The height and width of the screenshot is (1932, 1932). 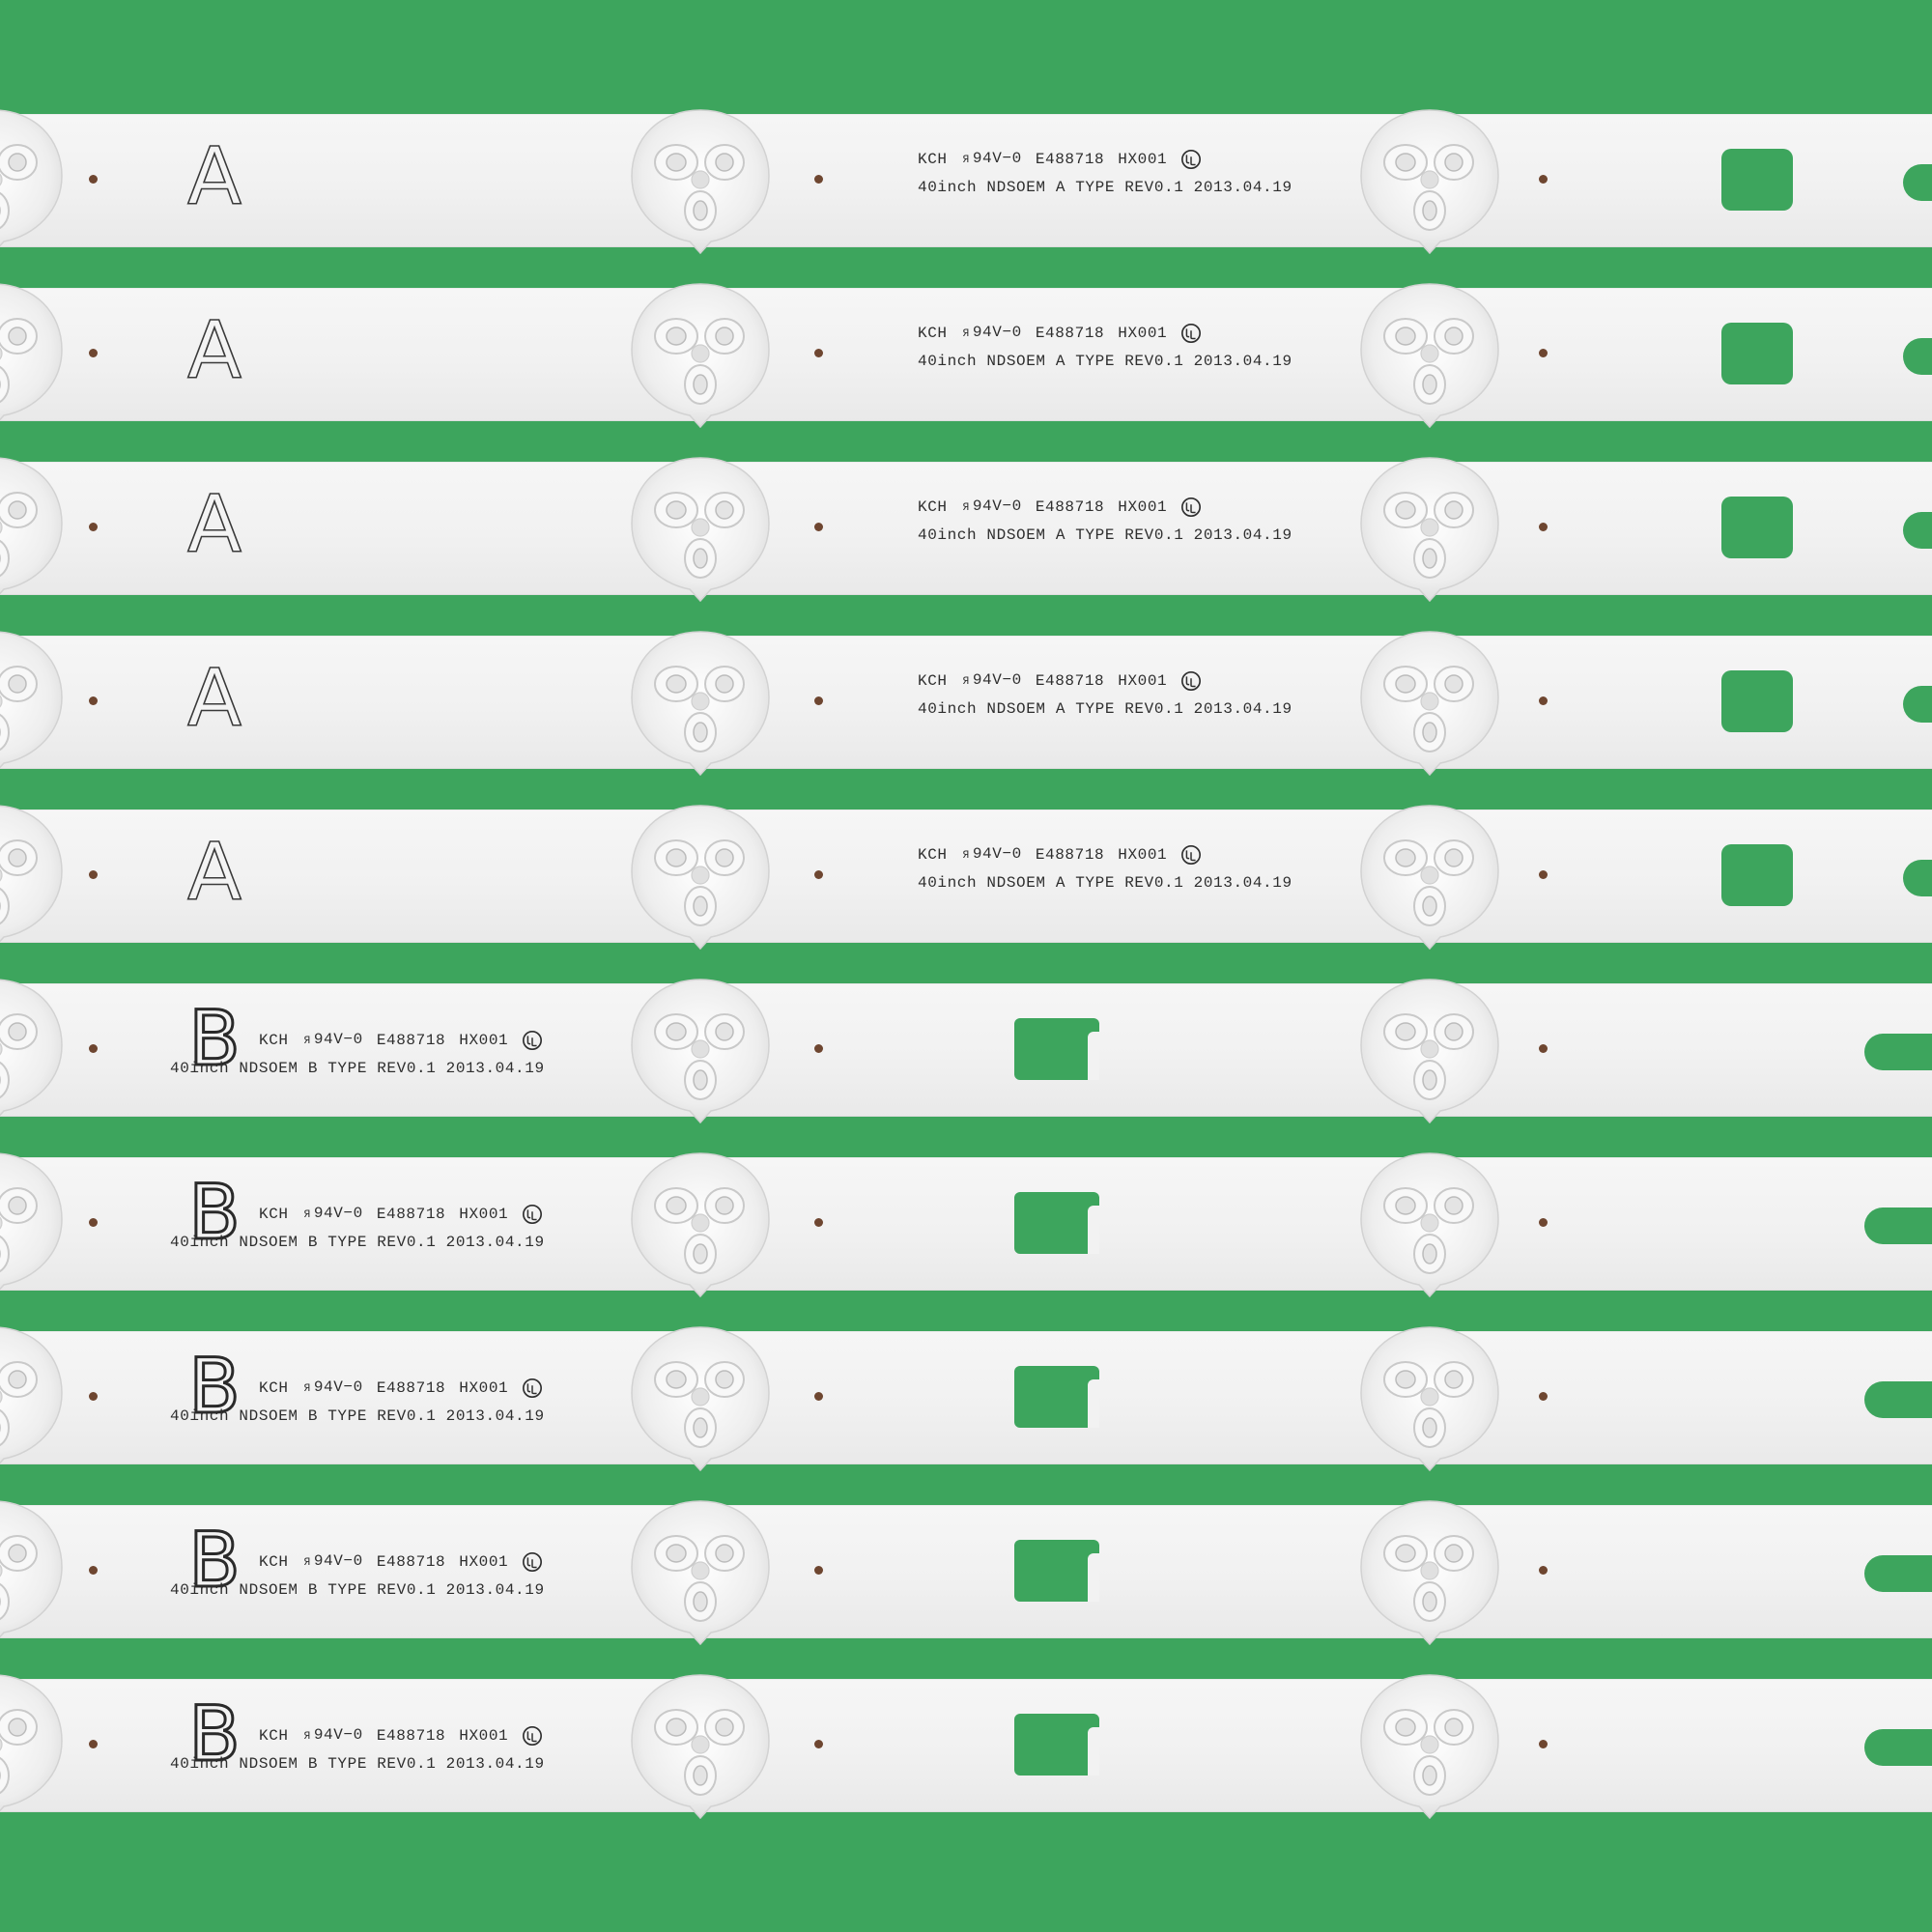 What do you see at coordinates (214, 351) in the screenshot?
I see `type-letter: A` at bounding box center [214, 351].